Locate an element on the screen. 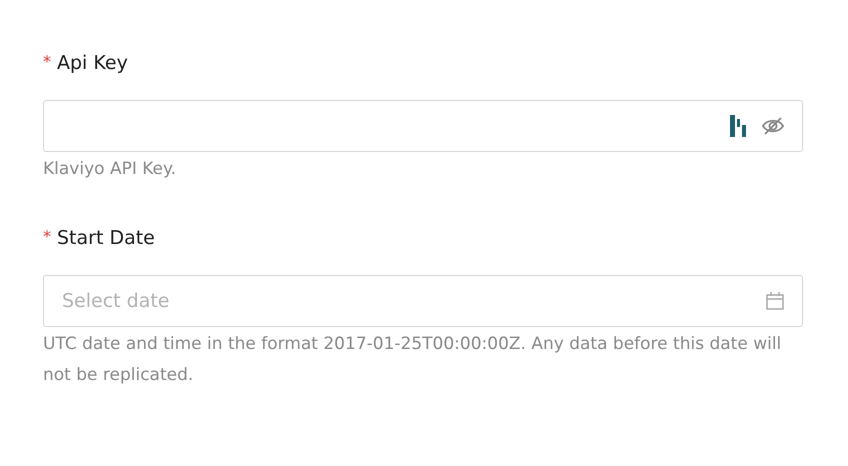  field-label: Start Date is located at coordinates (106, 238).